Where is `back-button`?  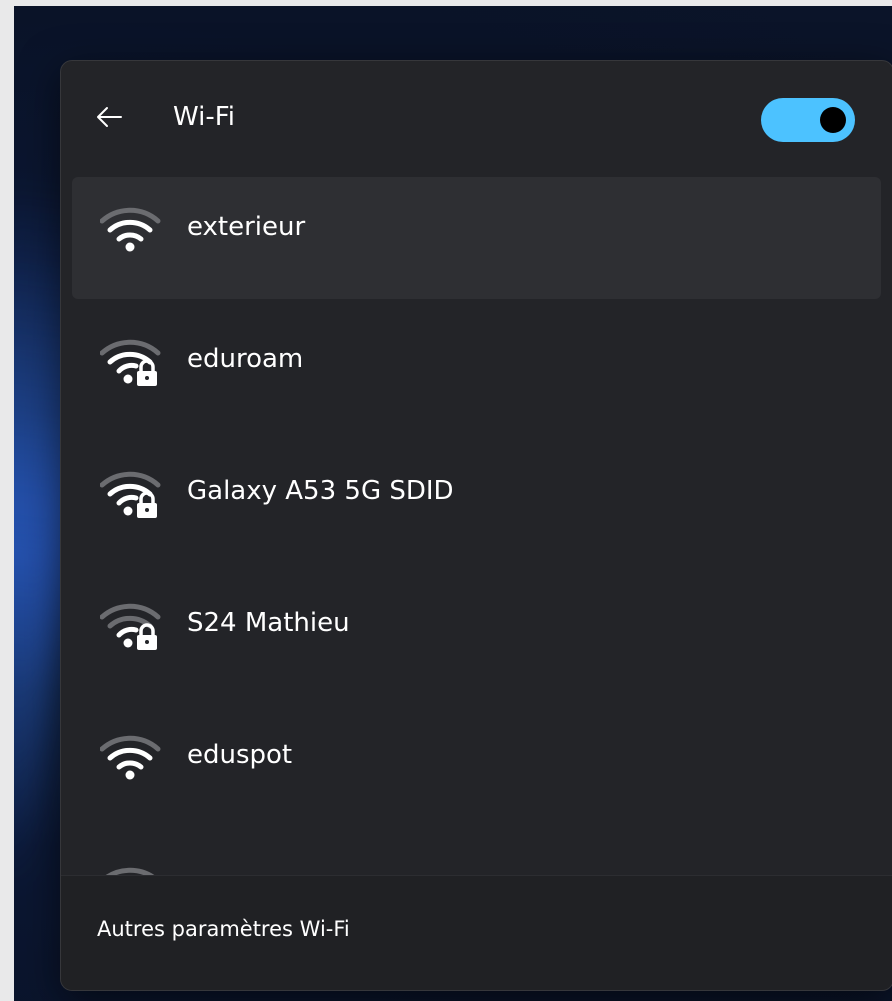
back-button is located at coordinates (109, 117).